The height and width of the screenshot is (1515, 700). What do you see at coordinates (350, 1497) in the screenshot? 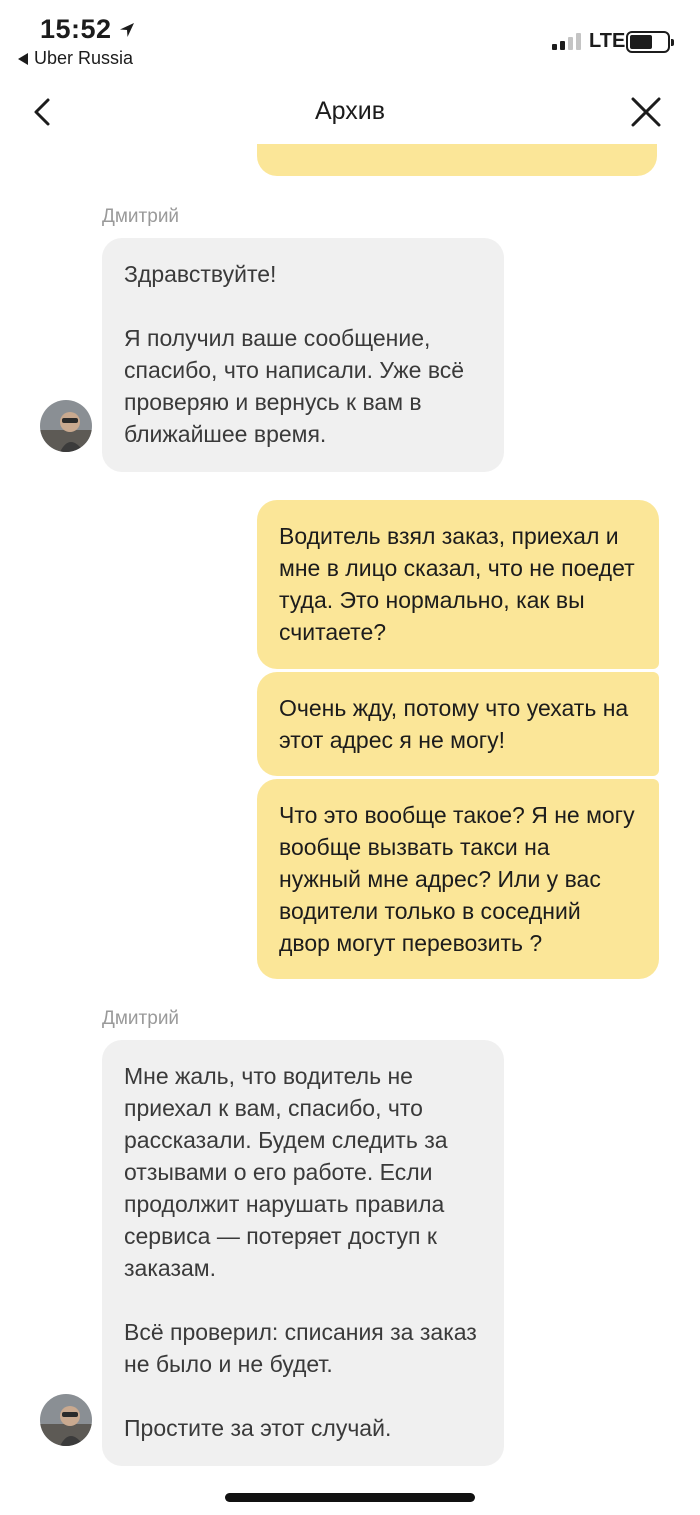
I see `home-indicator` at bounding box center [350, 1497].